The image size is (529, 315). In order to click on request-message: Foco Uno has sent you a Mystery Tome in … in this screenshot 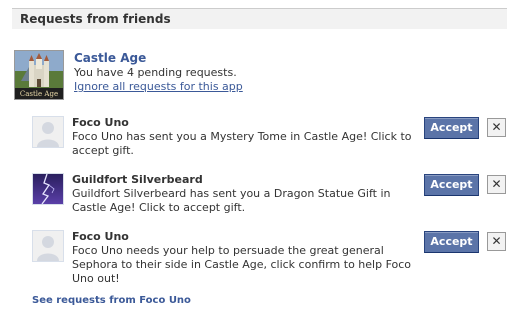, I will do `click(242, 143)`.